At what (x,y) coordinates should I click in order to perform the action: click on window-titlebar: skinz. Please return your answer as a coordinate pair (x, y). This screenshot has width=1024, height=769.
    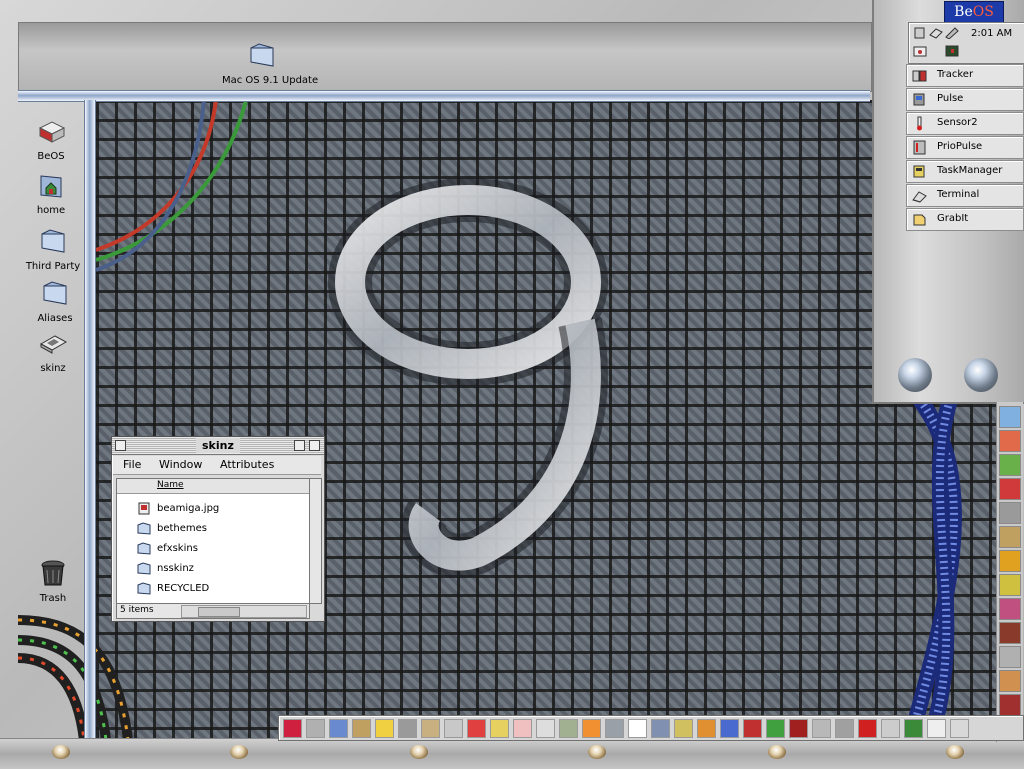
    Looking at the image, I should click on (218, 446).